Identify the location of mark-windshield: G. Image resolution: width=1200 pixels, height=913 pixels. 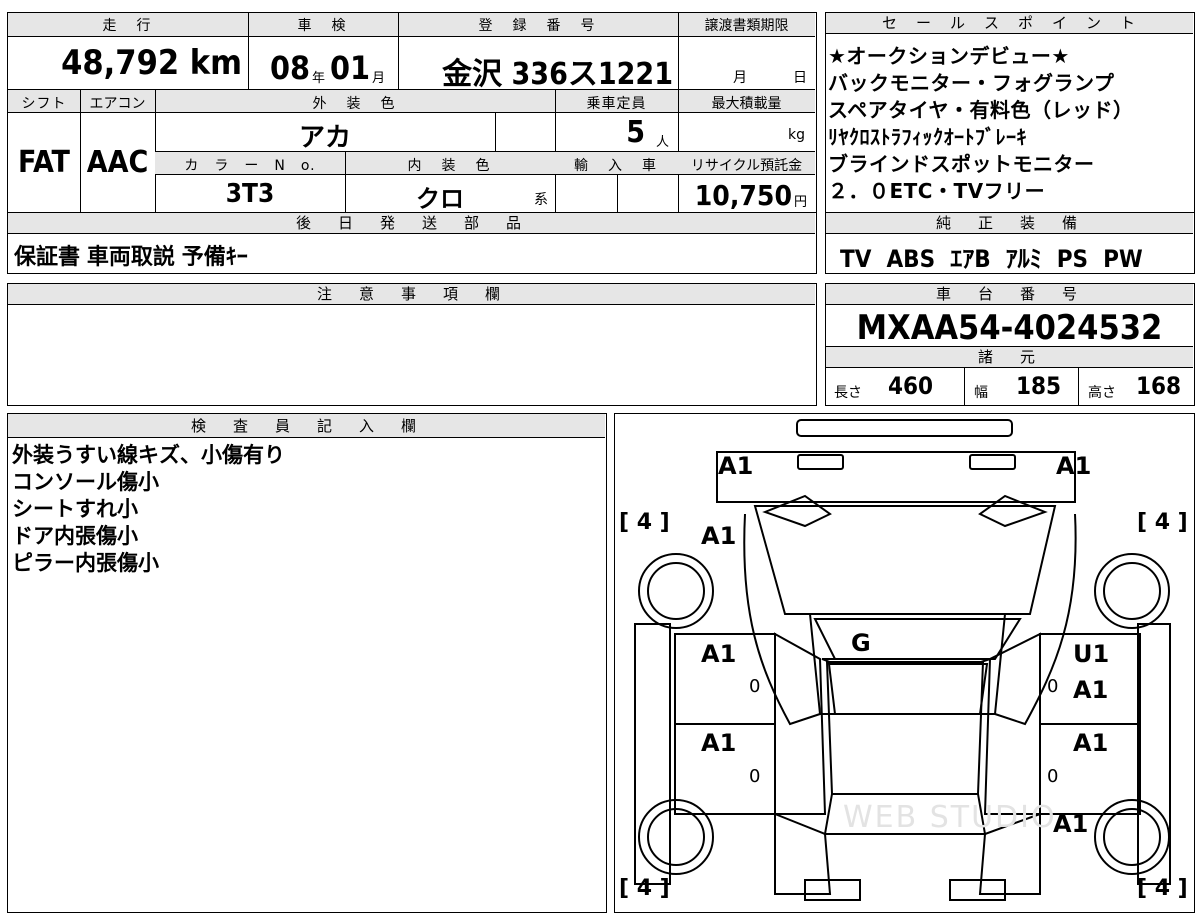
(861, 643).